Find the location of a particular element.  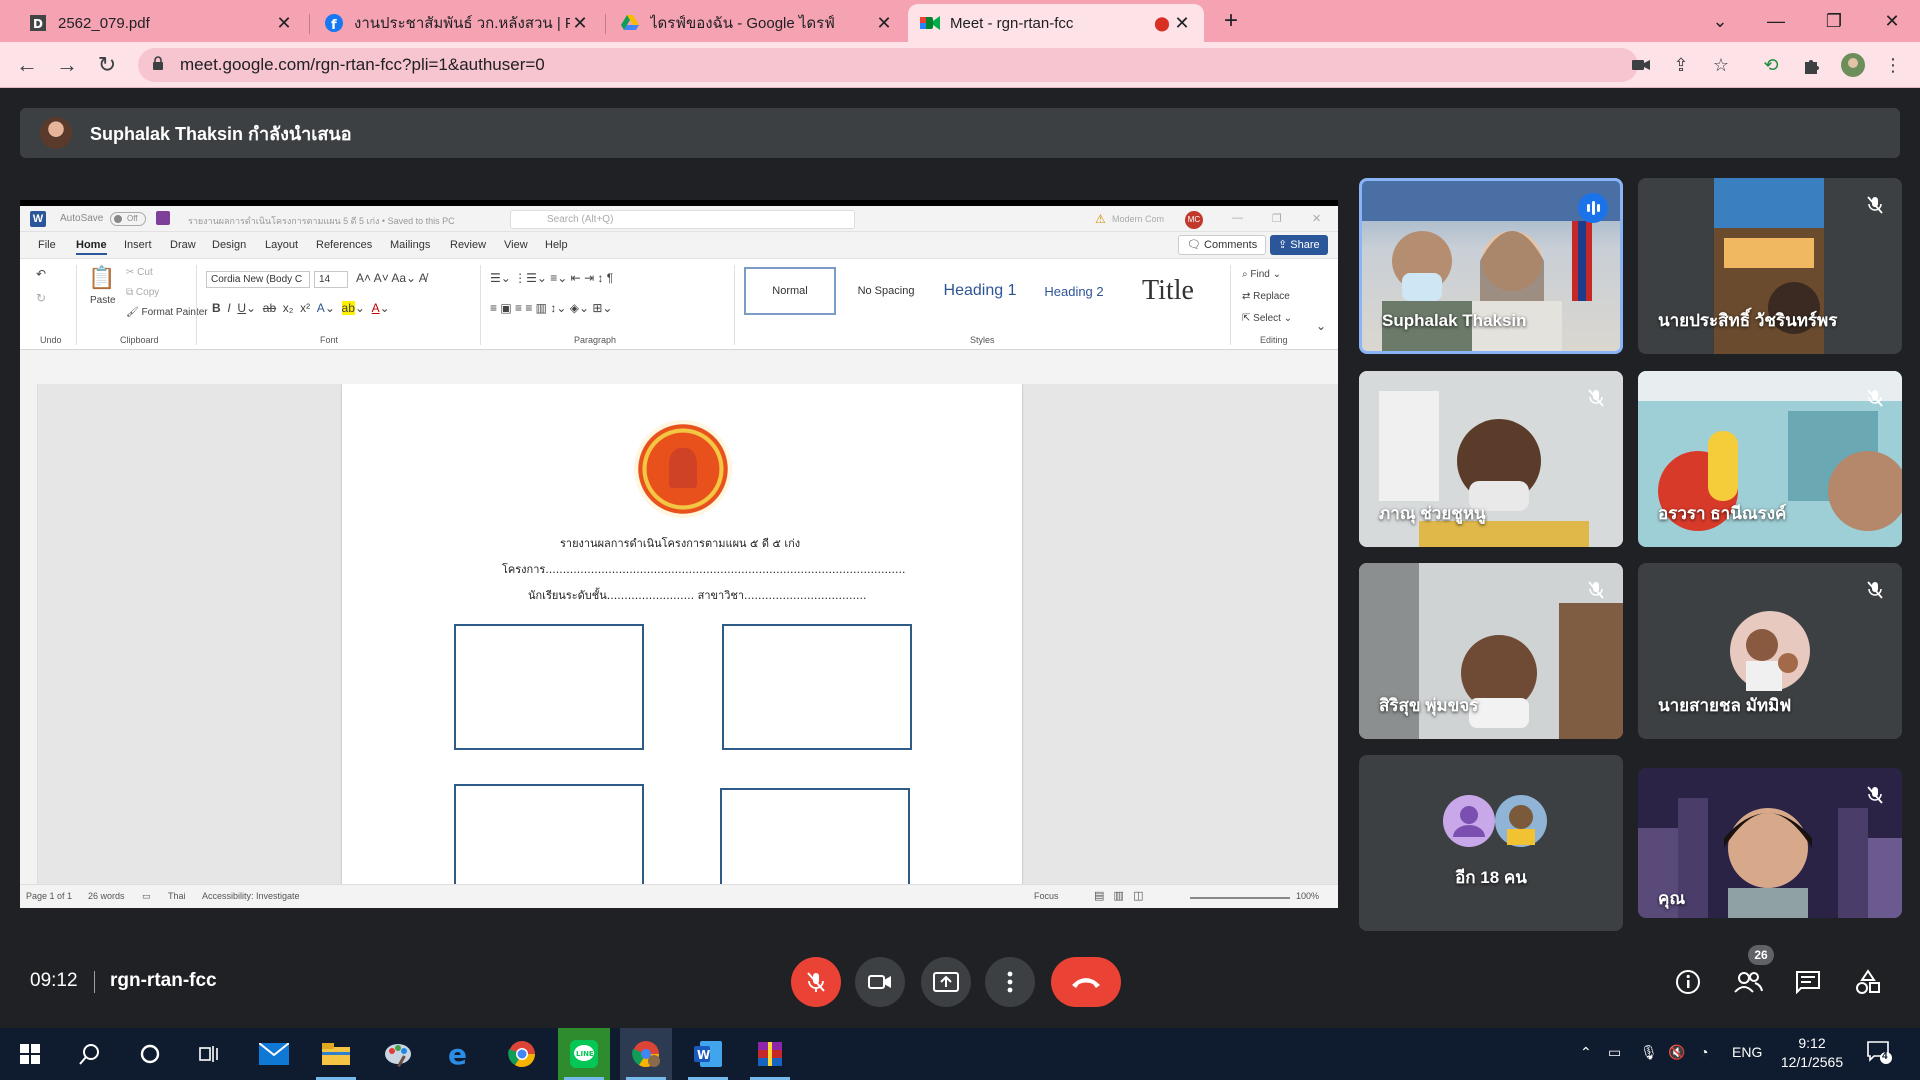

bookmark-star-icon: ☆ is located at coordinates (1721, 65).